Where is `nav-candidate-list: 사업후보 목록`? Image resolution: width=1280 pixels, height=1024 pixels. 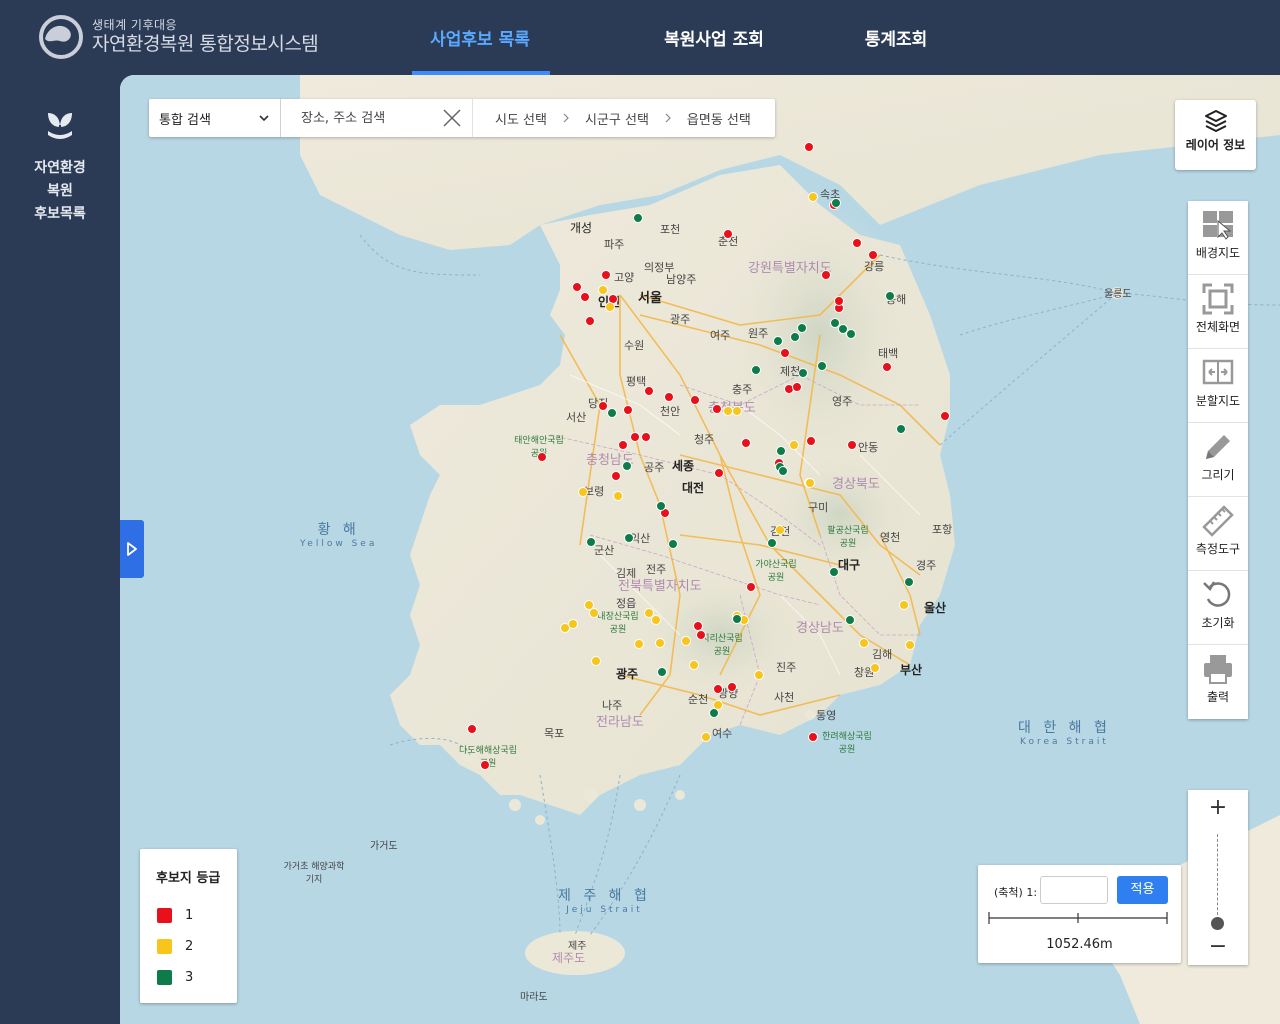 nav-candidate-list: 사업후보 목록 is located at coordinates (480, 37).